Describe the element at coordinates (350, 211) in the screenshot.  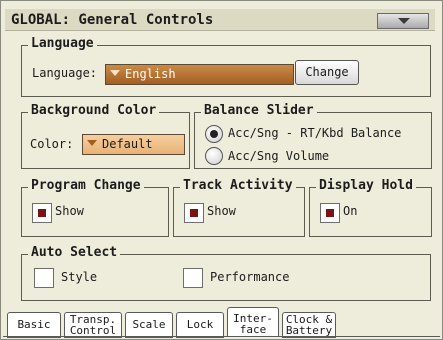
I see `display-hold-on-label: On` at that location.